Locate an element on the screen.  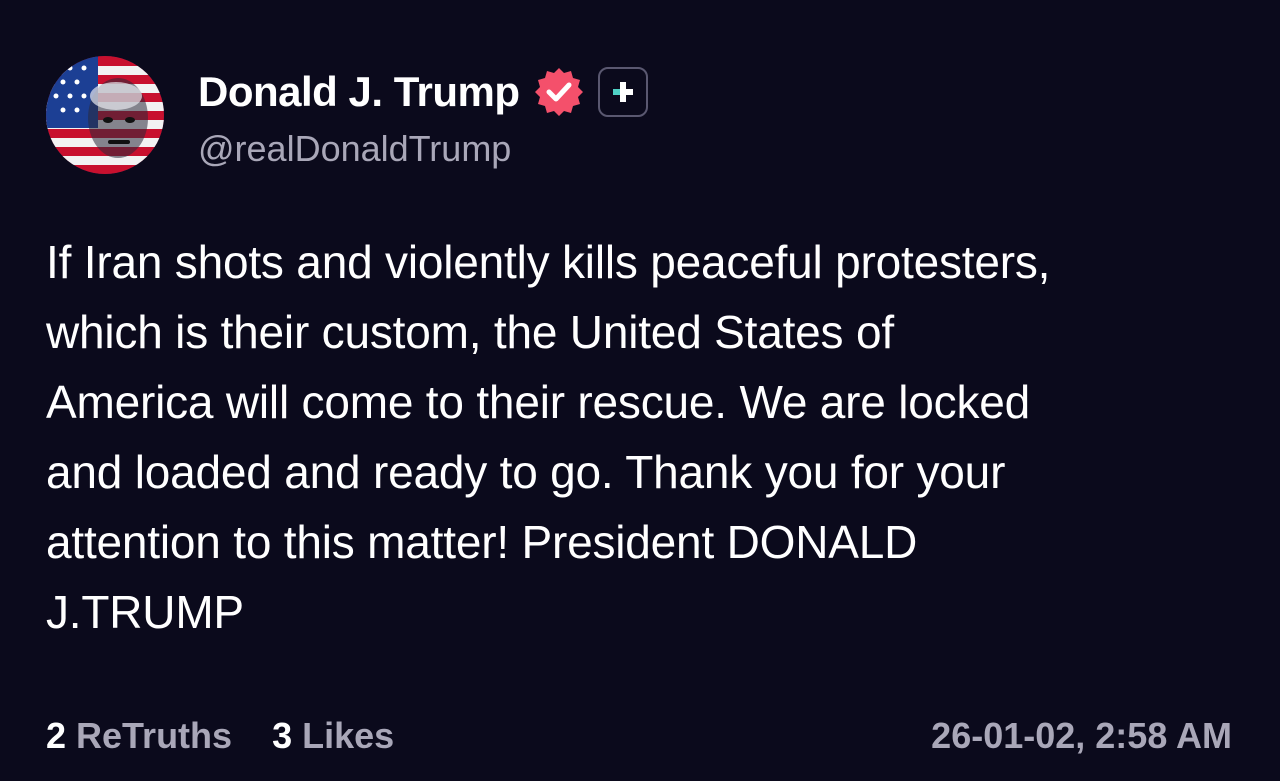
avatar-flag-portrait-icon is located at coordinates (105, 115).